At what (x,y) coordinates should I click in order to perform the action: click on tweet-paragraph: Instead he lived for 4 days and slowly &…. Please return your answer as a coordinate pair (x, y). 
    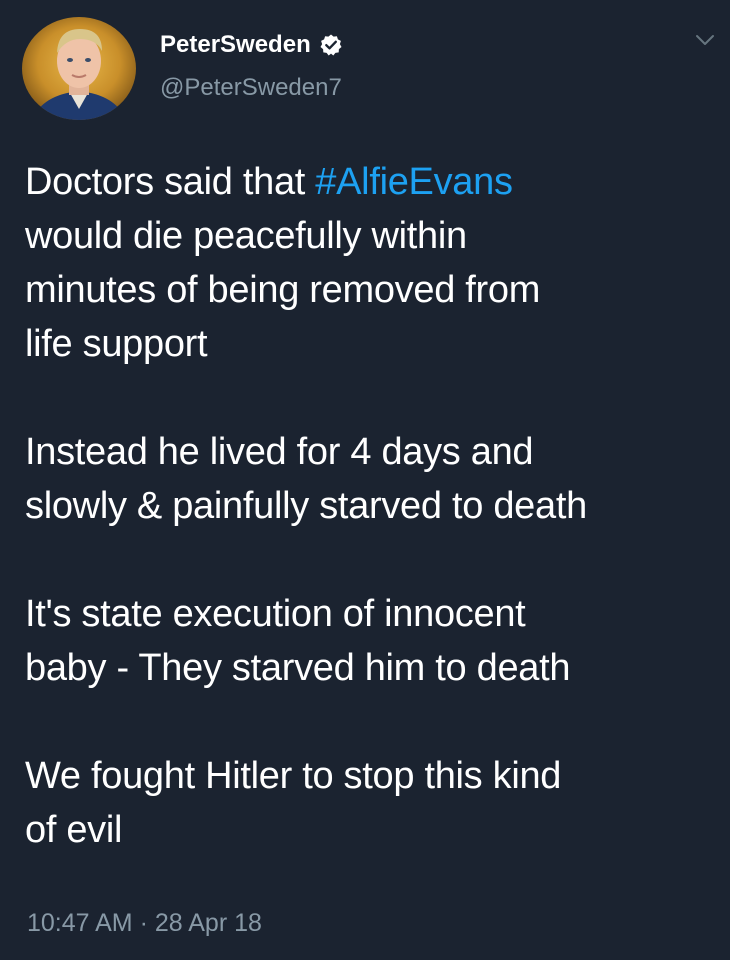
    Looking at the image, I should click on (370, 479).